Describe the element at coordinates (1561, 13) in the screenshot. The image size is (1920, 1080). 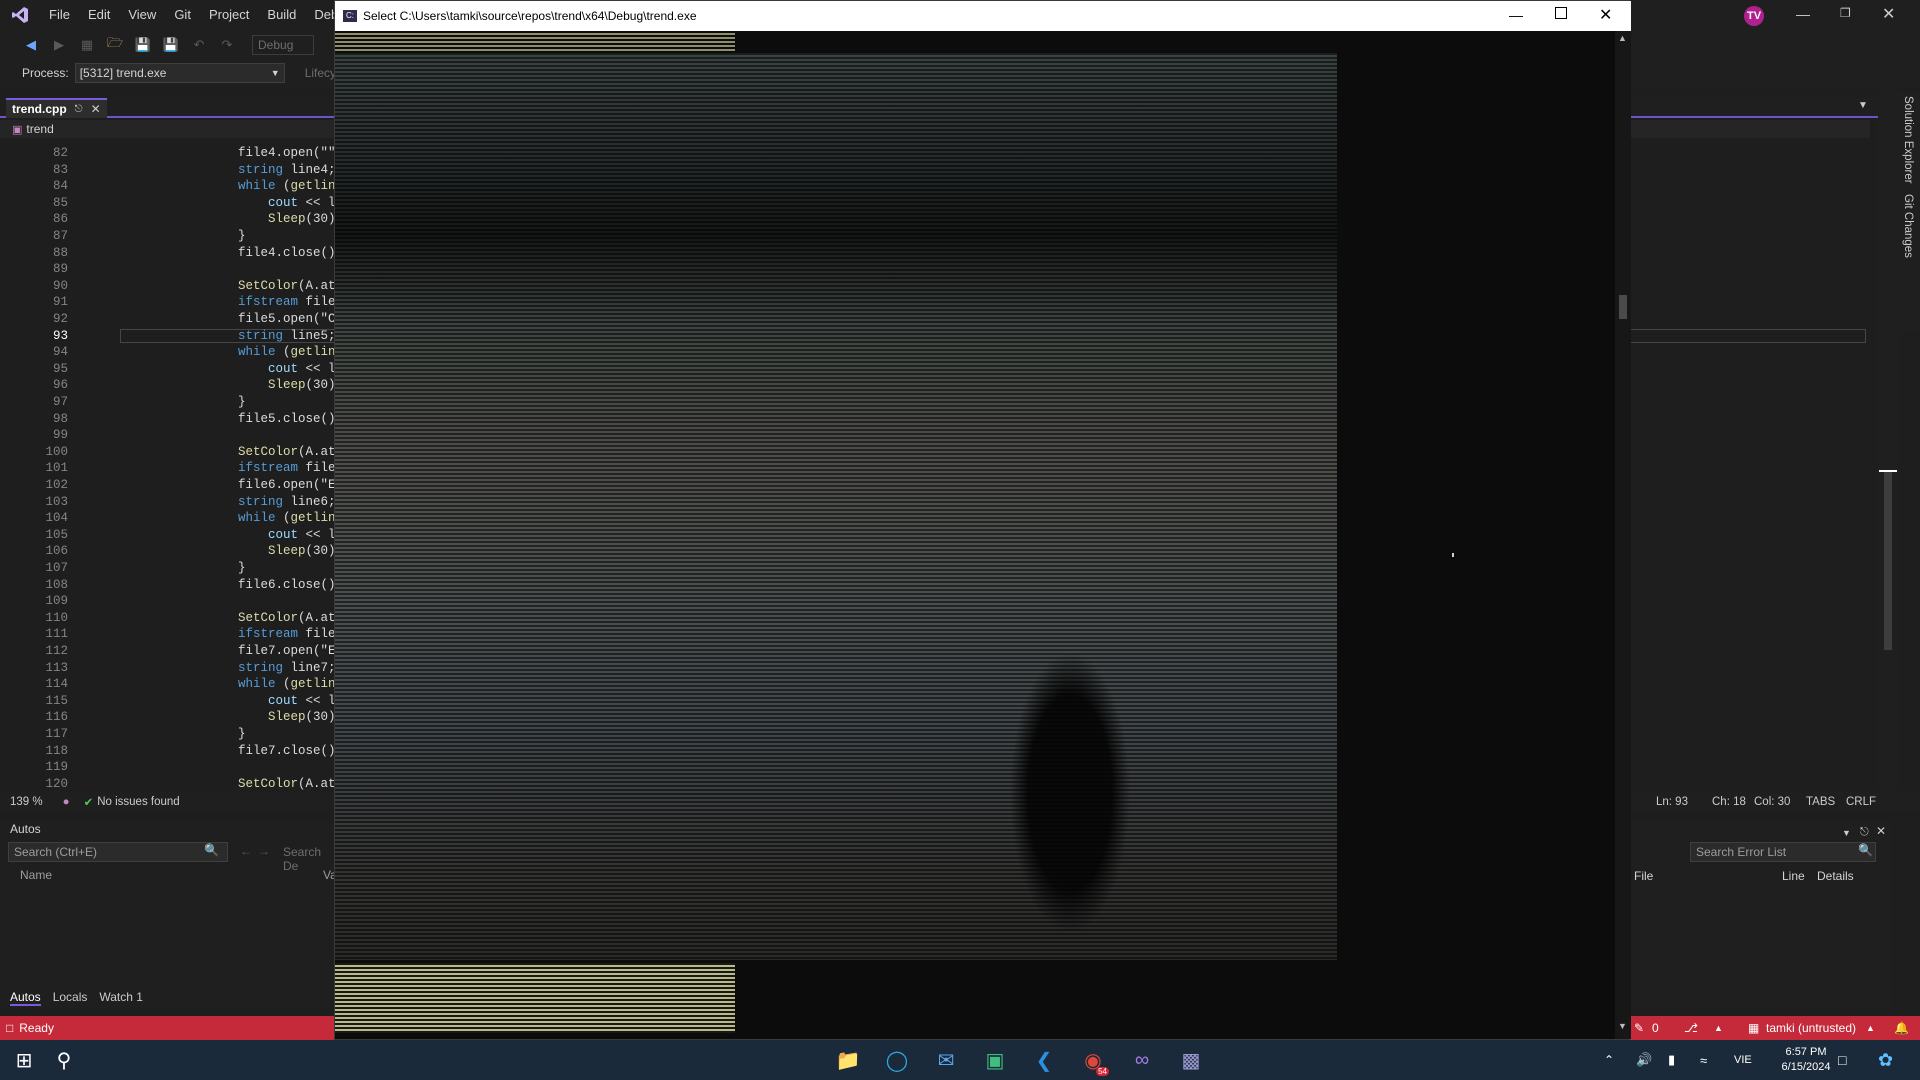
I see `console-maximize-icon` at that location.